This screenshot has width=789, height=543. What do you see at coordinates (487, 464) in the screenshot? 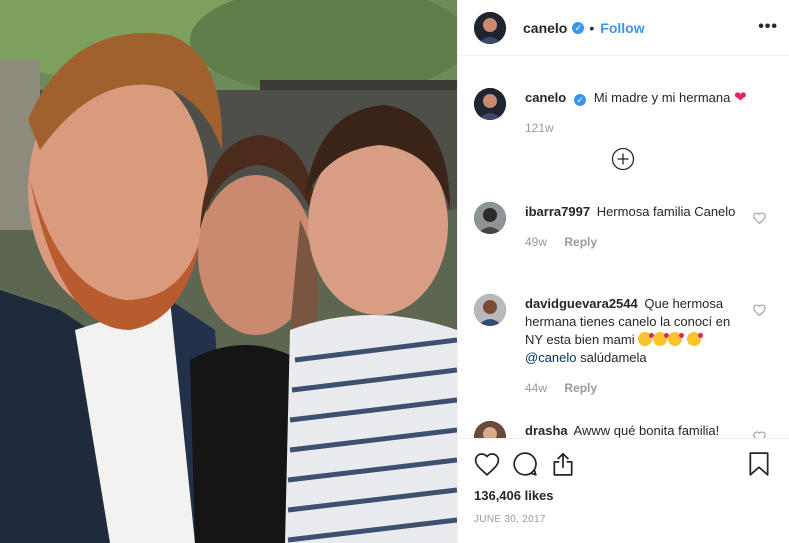
I see `heart-icon` at bounding box center [487, 464].